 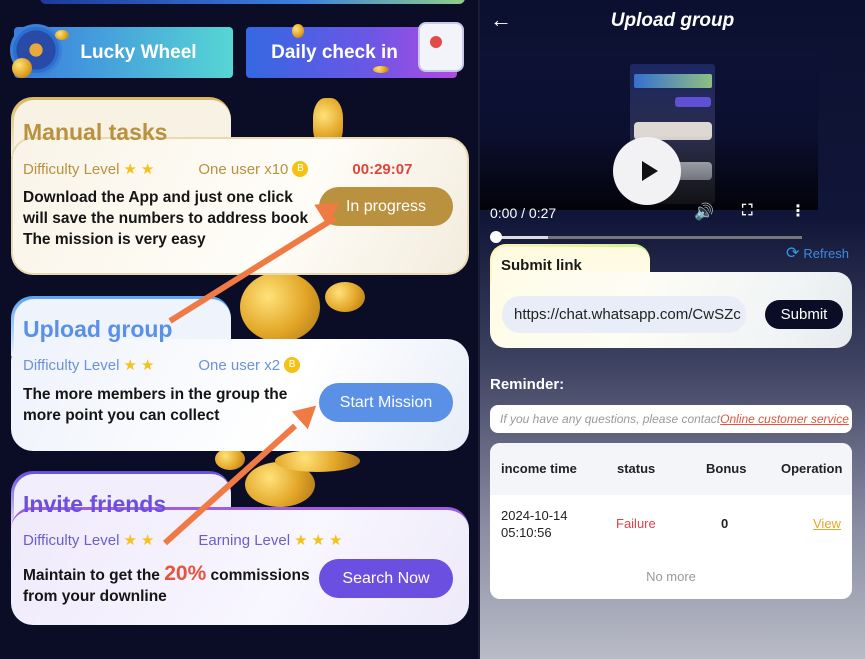 I want to click on submit-button: Submit, so click(x=804, y=314).